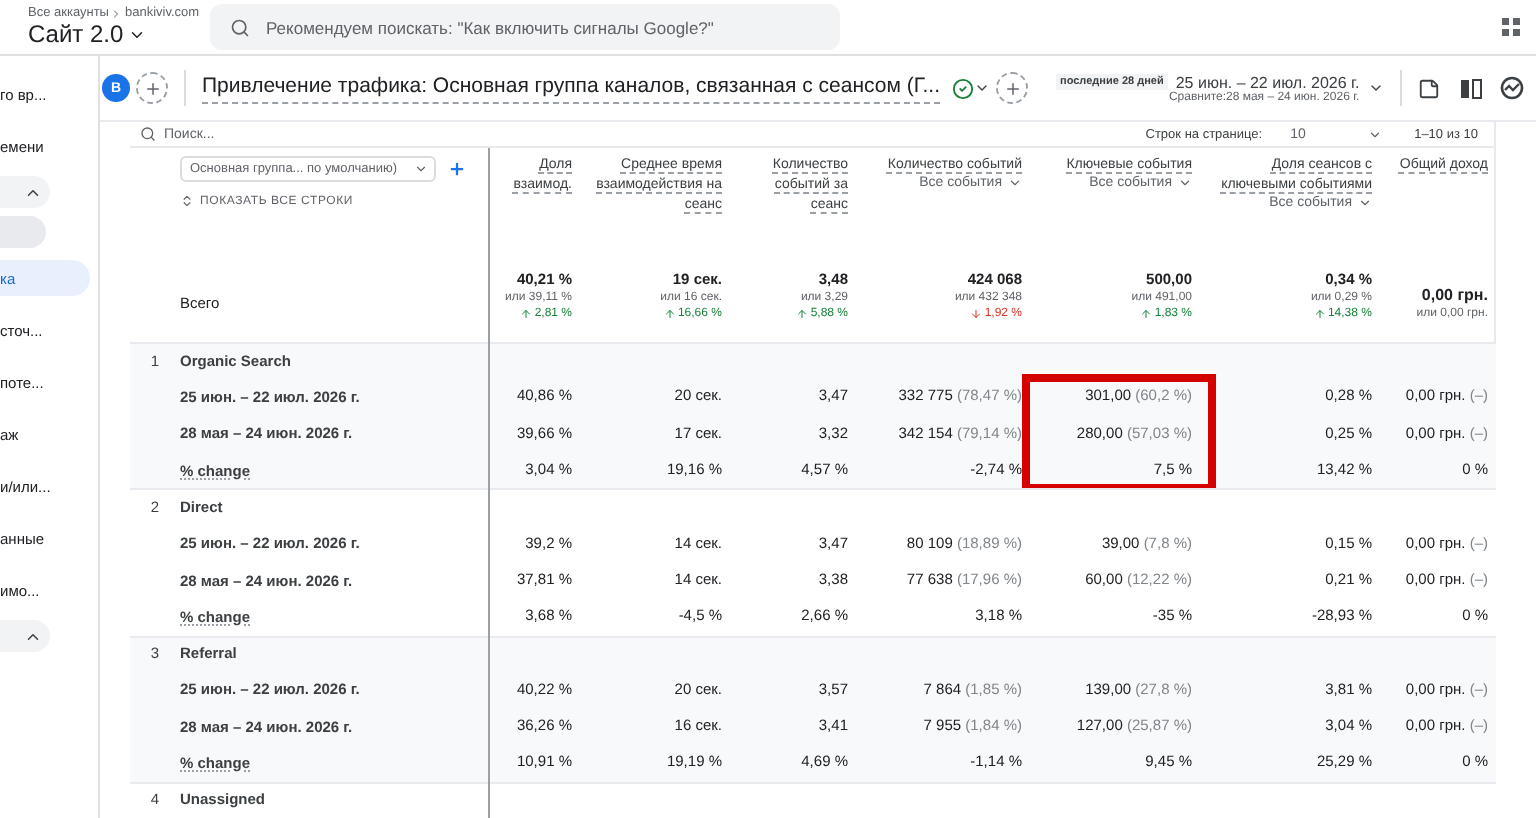 The height and width of the screenshot is (818, 1536). I want to click on chevron-right-icon, so click(116, 13).